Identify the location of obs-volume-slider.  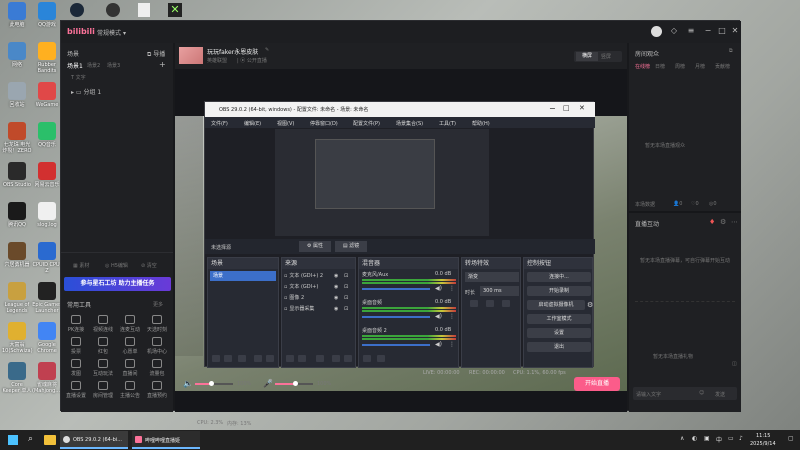
(396, 289).